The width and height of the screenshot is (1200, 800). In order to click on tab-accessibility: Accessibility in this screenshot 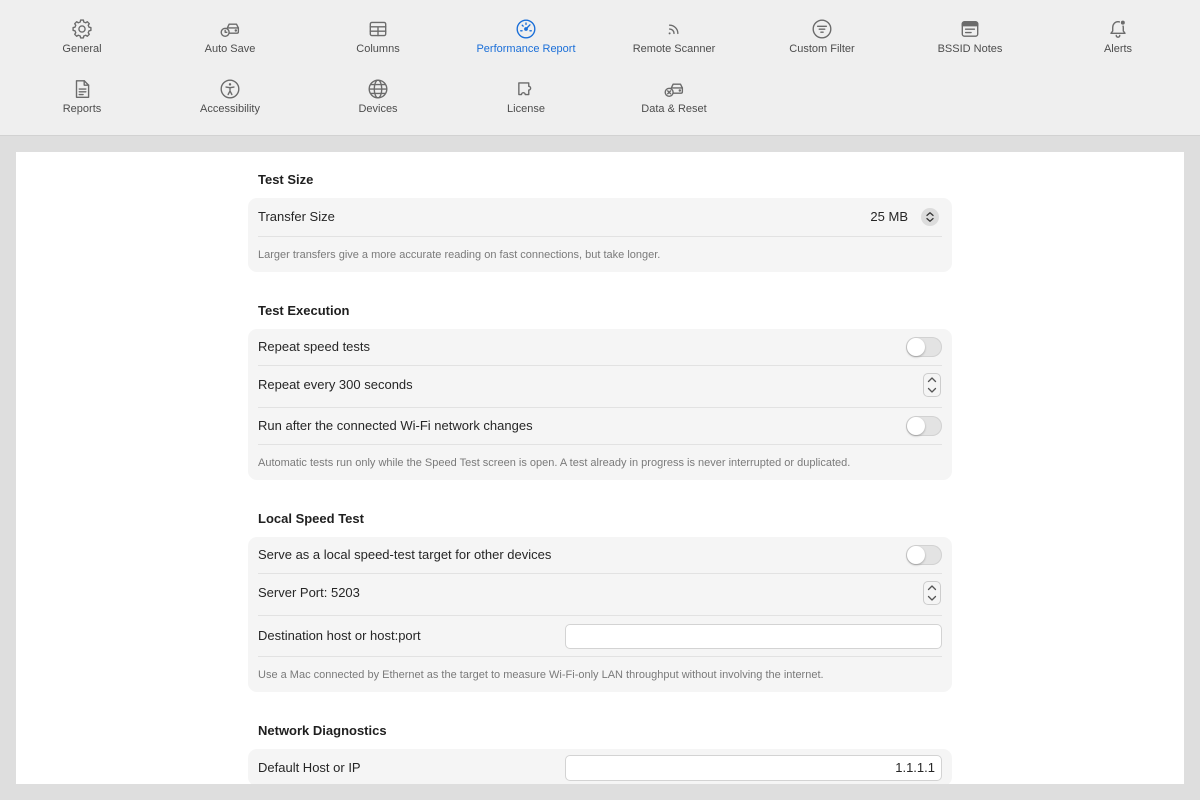, I will do `click(230, 108)`.